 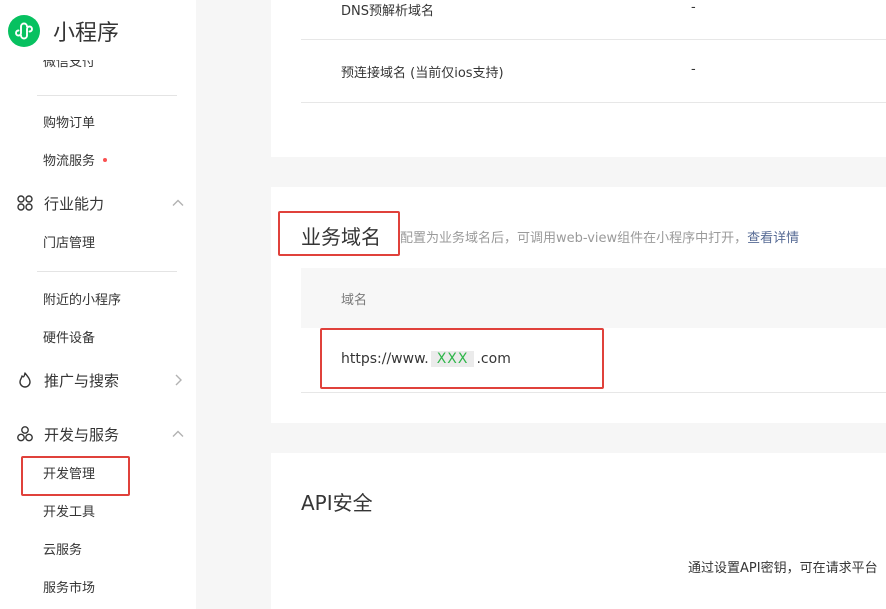 What do you see at coordinates (354, 300) in the screenshot?
I see `column-header-domain: 域名` at bounding box center [354, 300].